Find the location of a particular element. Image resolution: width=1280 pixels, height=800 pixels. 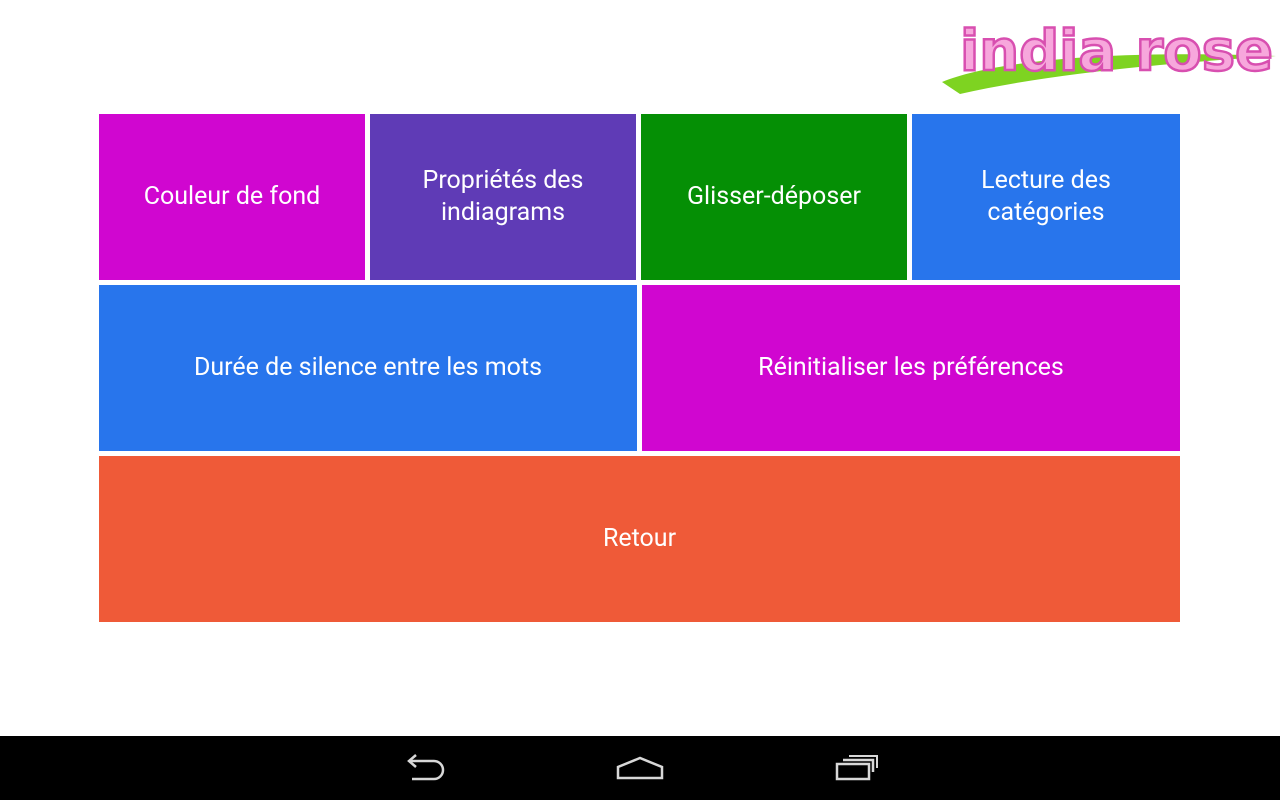

nav-home-button is located at coordinates (640, 768).